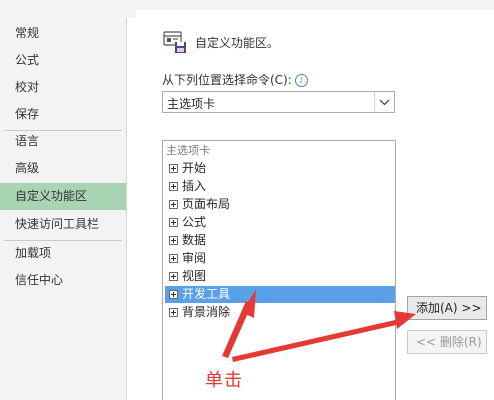 The height and width of the screenshot is (400, 494). I want to click on tree-item-page-layout: 页面布局, so click(280, 204).